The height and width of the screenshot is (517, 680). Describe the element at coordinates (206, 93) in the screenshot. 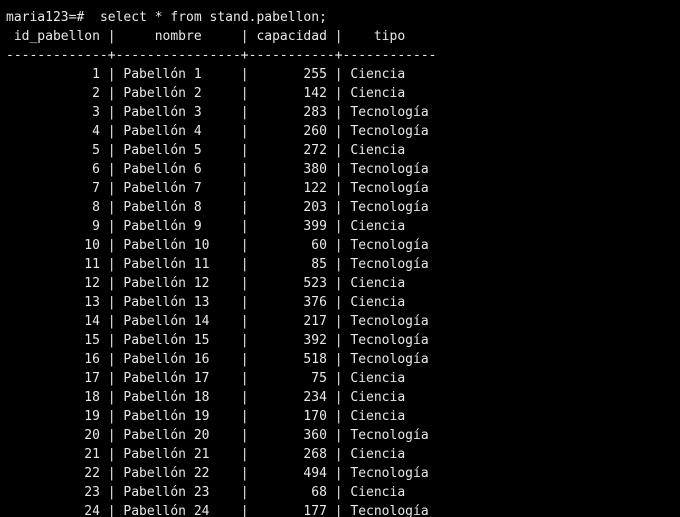

I see `table-row: 2 | Pabellón 2 | 142 | Ciencia` at that location.